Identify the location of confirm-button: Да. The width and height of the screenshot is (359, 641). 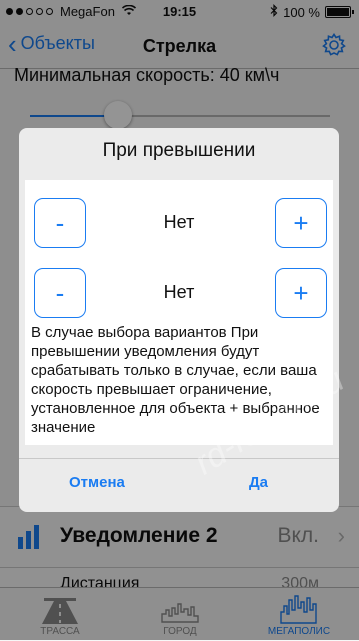
(258, 482).